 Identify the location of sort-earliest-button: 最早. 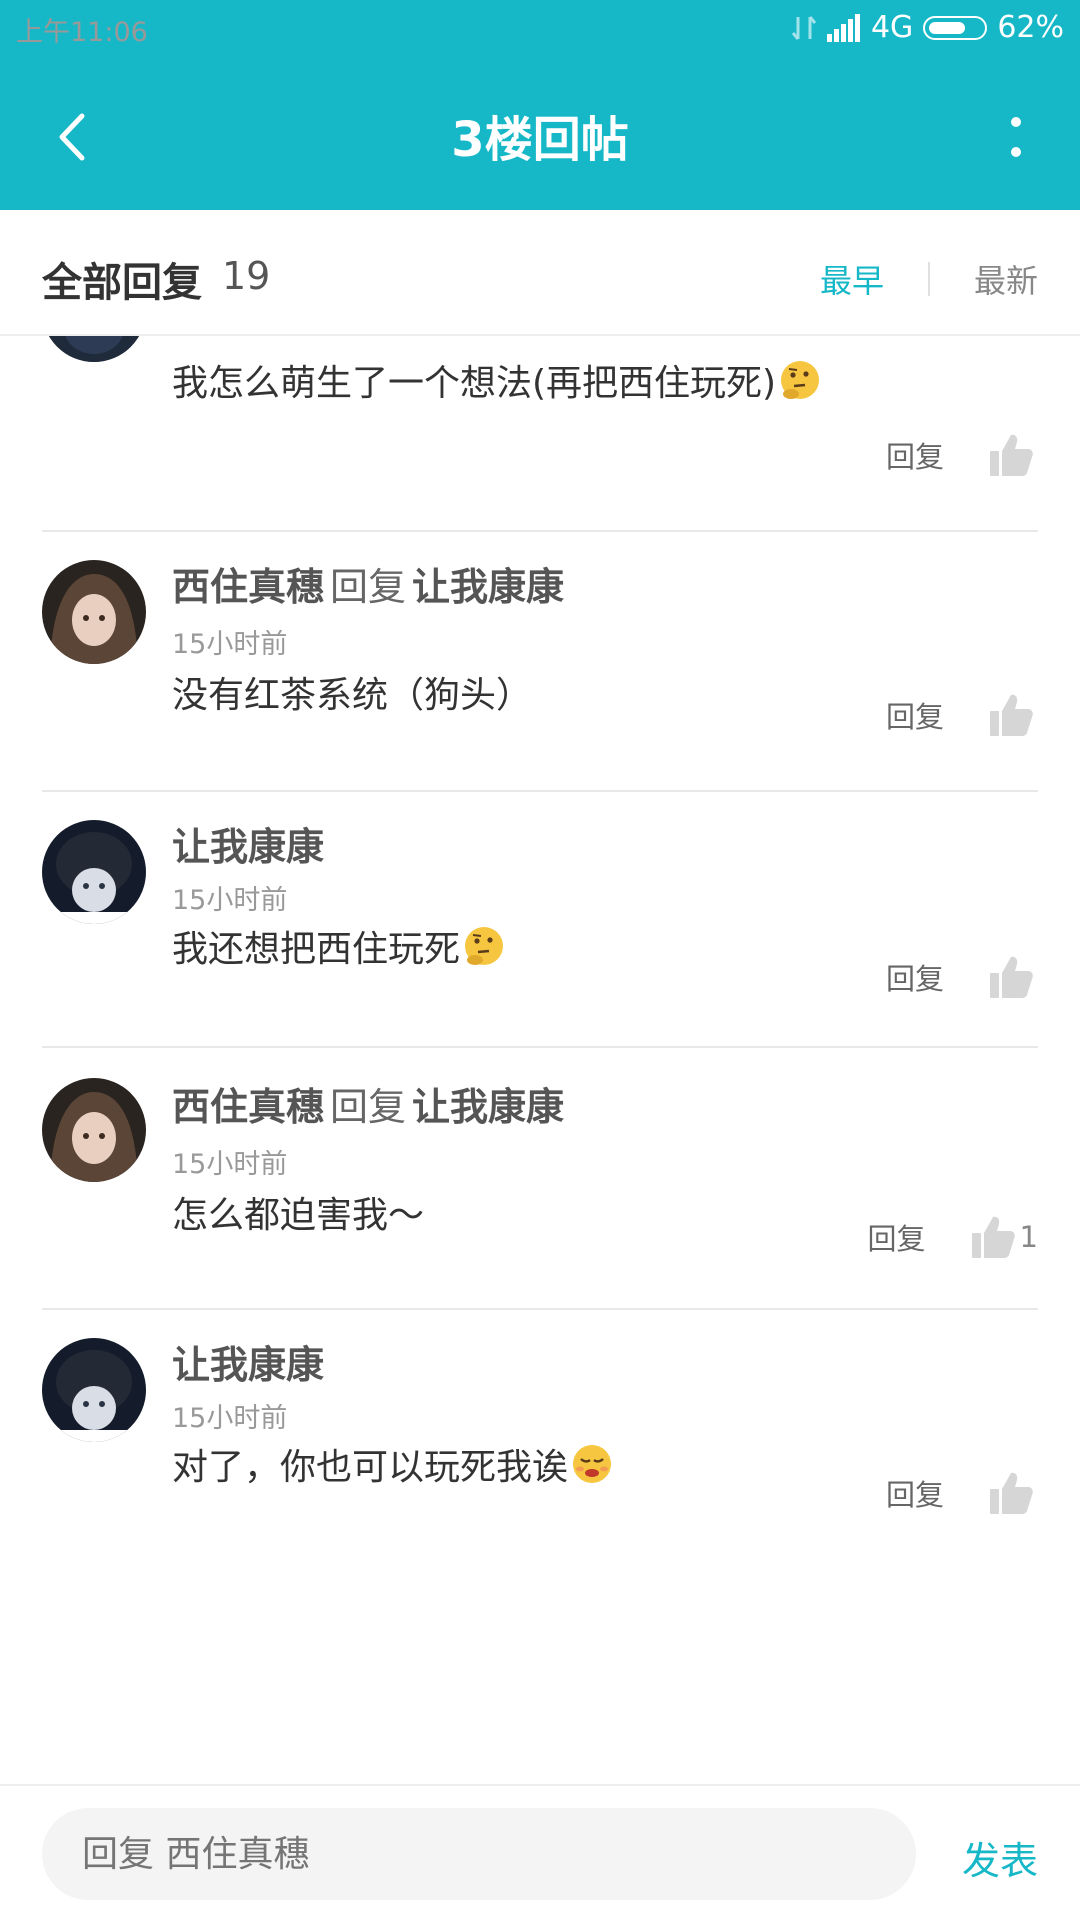
(852, 279).